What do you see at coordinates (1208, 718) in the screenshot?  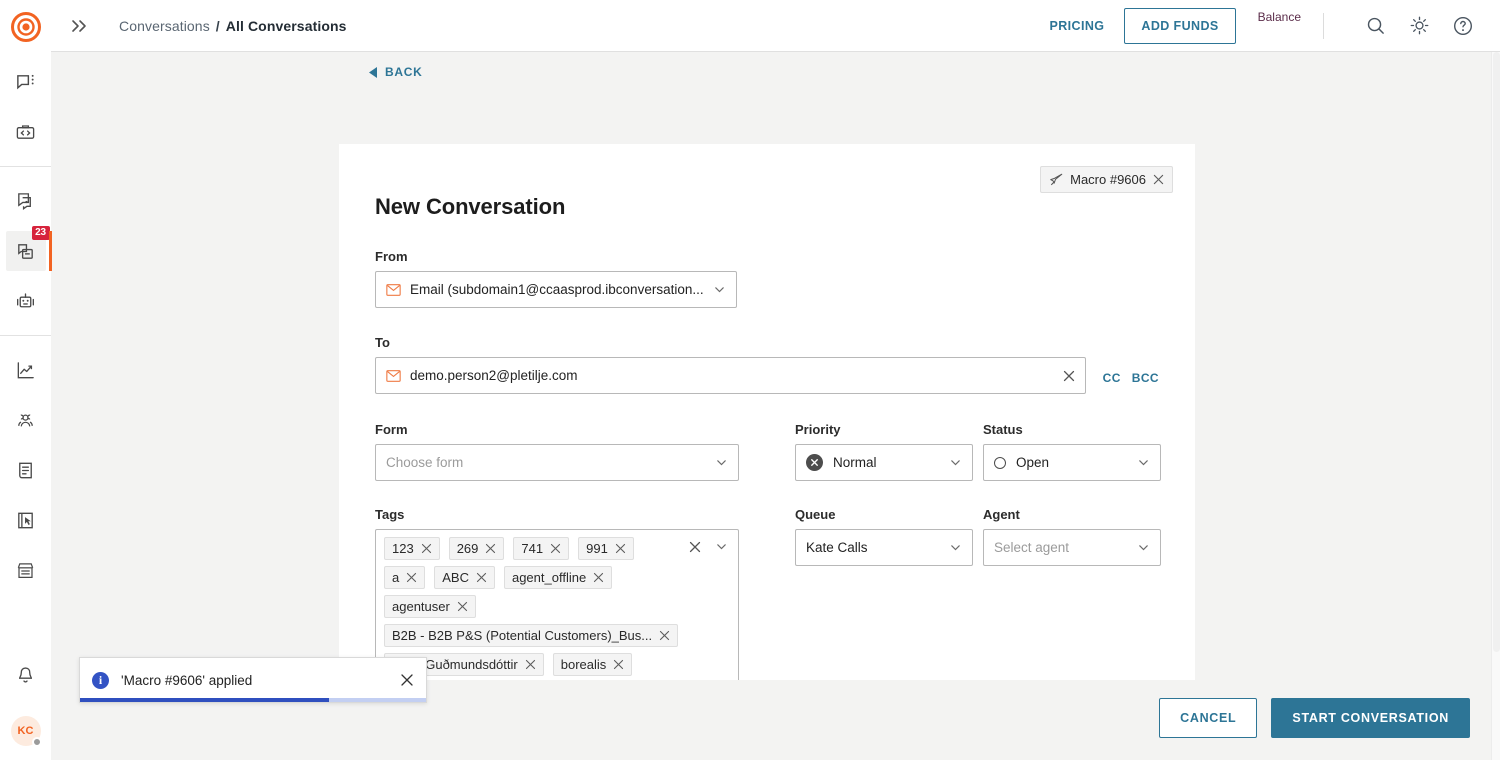 I see `cancel-button: CANCEL` at bounding box center [1208, 718].